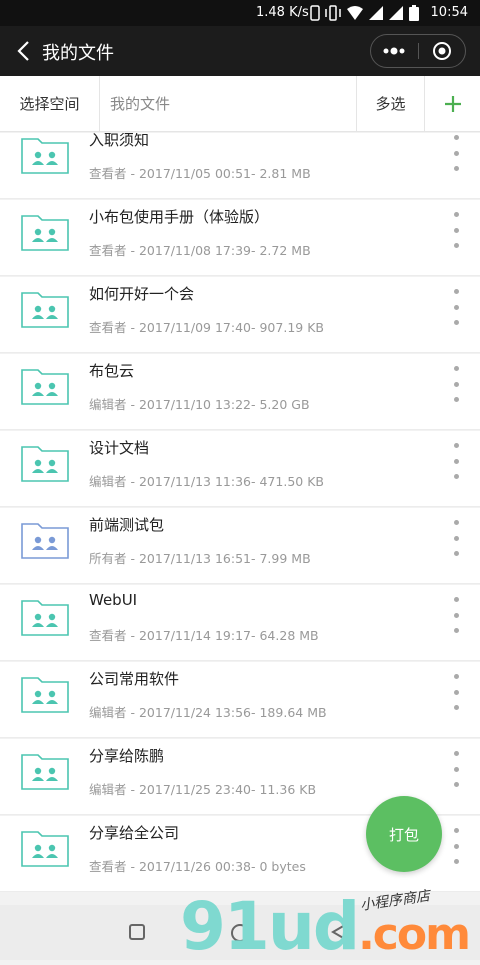 The image size is (480, 965). Describe the element at coordinates (25, 51) in the screenshot. I see `back-arrow-icon` at that location.